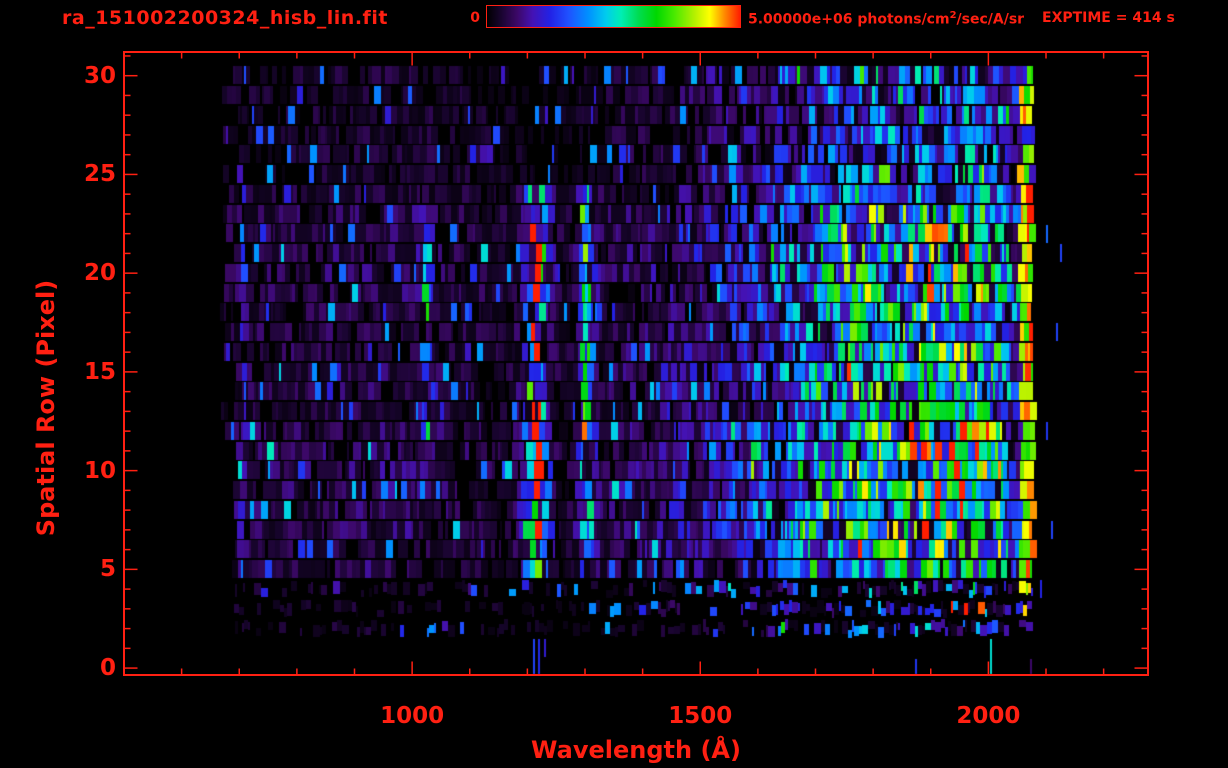 Image resolution: width=1228 pixels, height=768 pixels. What do you see at coordinates (990, 19) in the screenshot?
I see `colorbar-units-suffix: /sec/A/sr` at bounding box center [990, 19].